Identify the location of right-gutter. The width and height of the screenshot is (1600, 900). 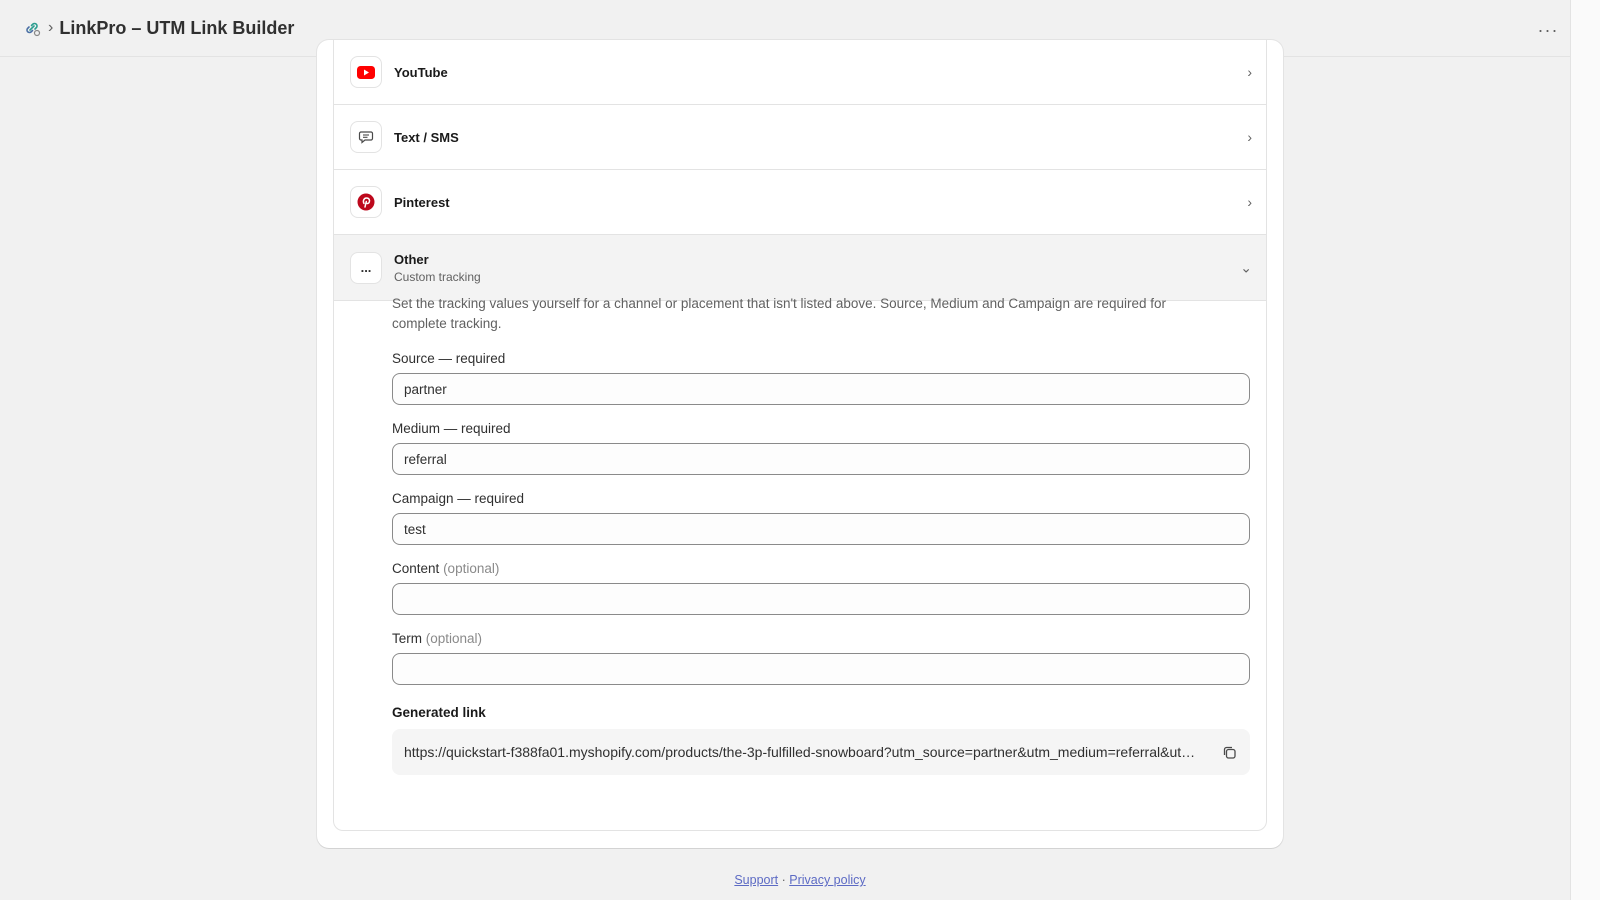
(1585, 450).